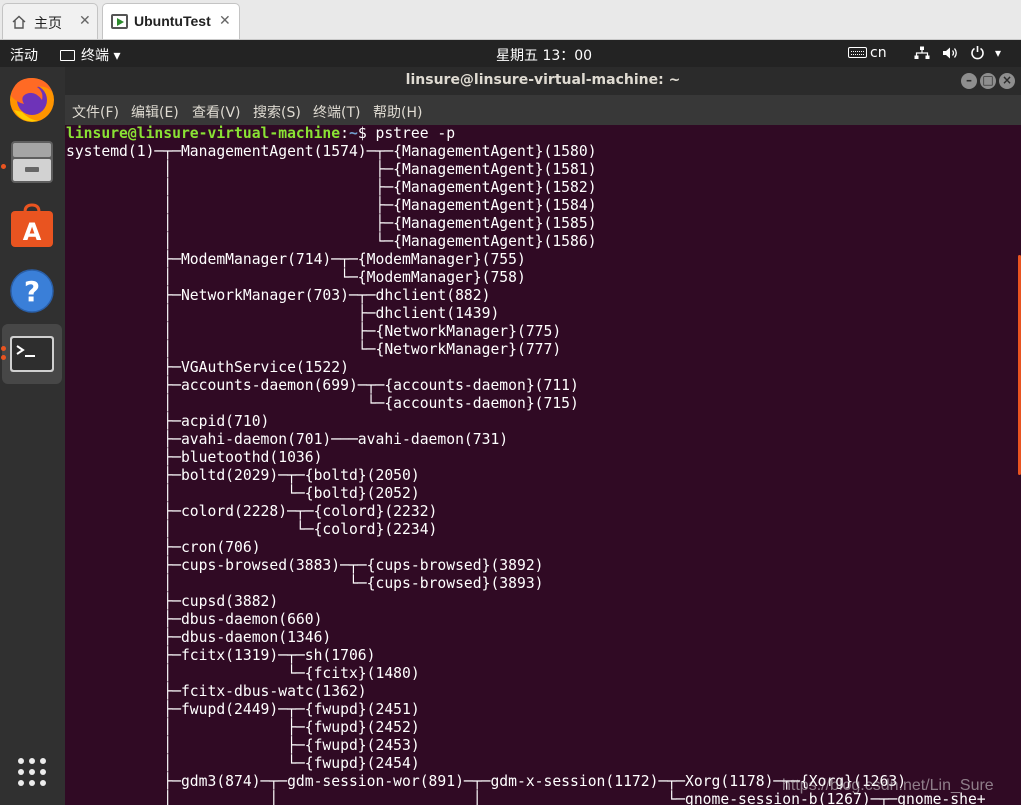 Image resolution: width=1021 pixels, height=805 pixels. I want to click on terminal-icon, so click(32, 354).